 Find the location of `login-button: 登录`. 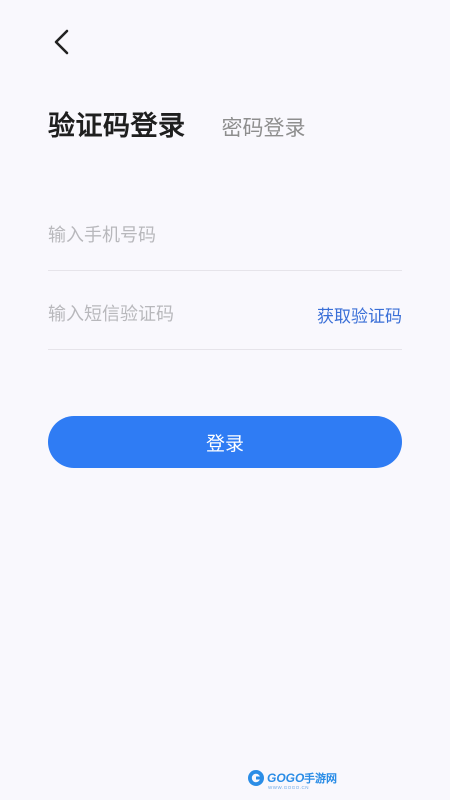

login-button: 登录 is located at coordinates (225, 442).